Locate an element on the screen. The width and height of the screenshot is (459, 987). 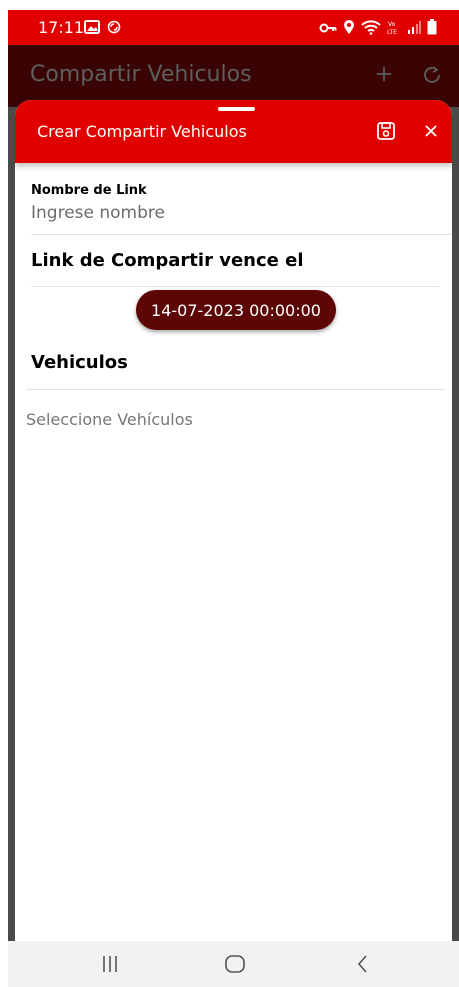
home-icon is located at coordinates (235, 964).